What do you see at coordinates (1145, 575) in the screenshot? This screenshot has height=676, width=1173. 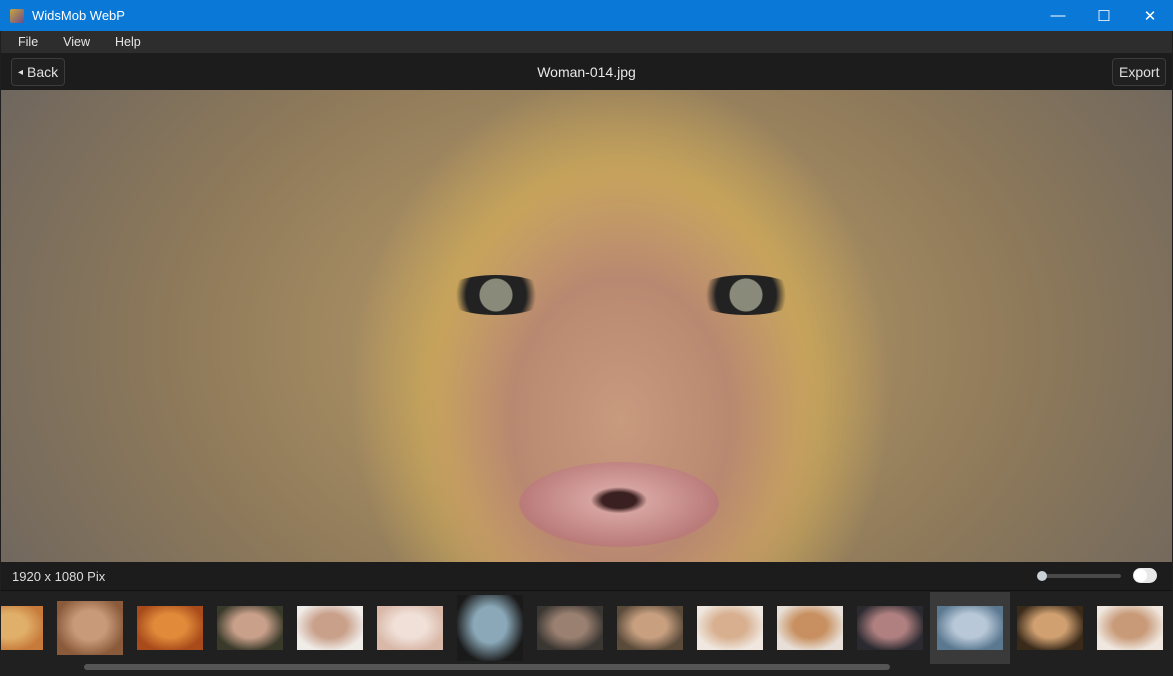 I see `view-toggle` at bounding box center [1145, 575].